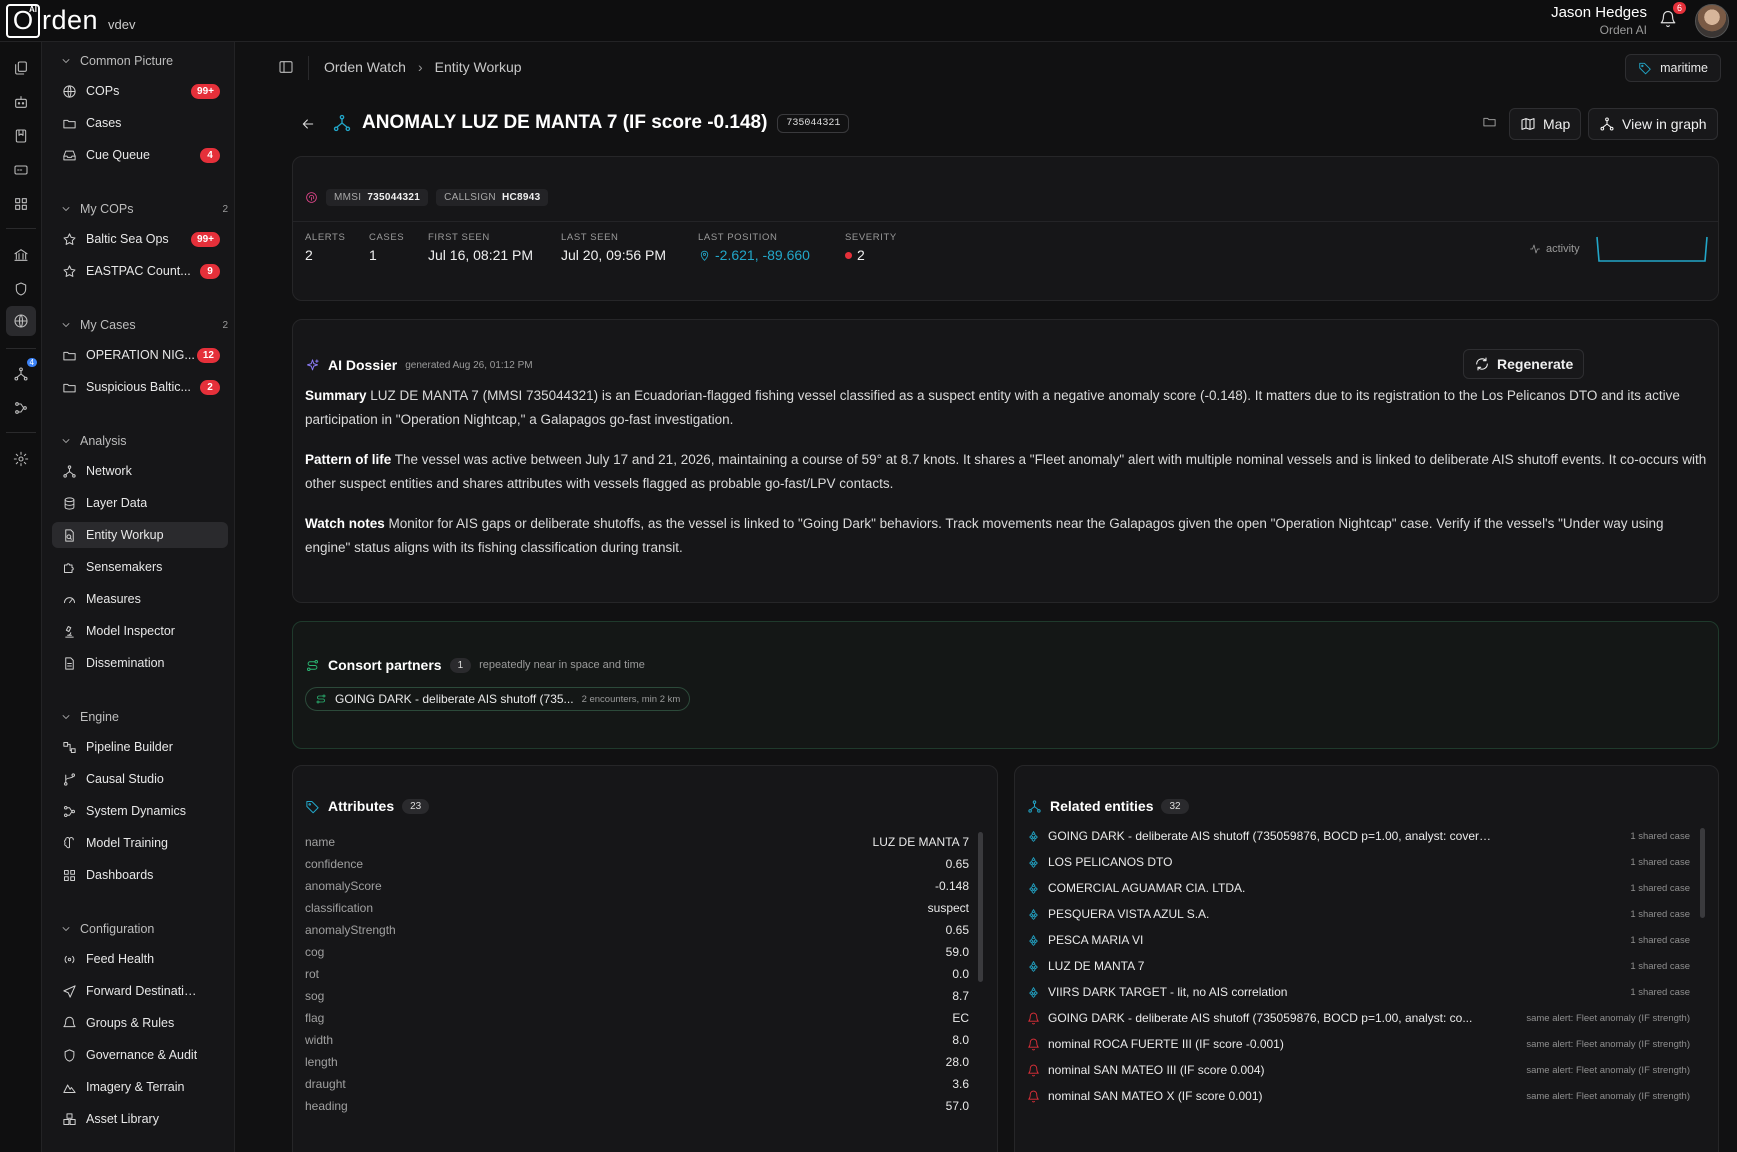  I want to click on rail-shield-icon, so click(21, 289).